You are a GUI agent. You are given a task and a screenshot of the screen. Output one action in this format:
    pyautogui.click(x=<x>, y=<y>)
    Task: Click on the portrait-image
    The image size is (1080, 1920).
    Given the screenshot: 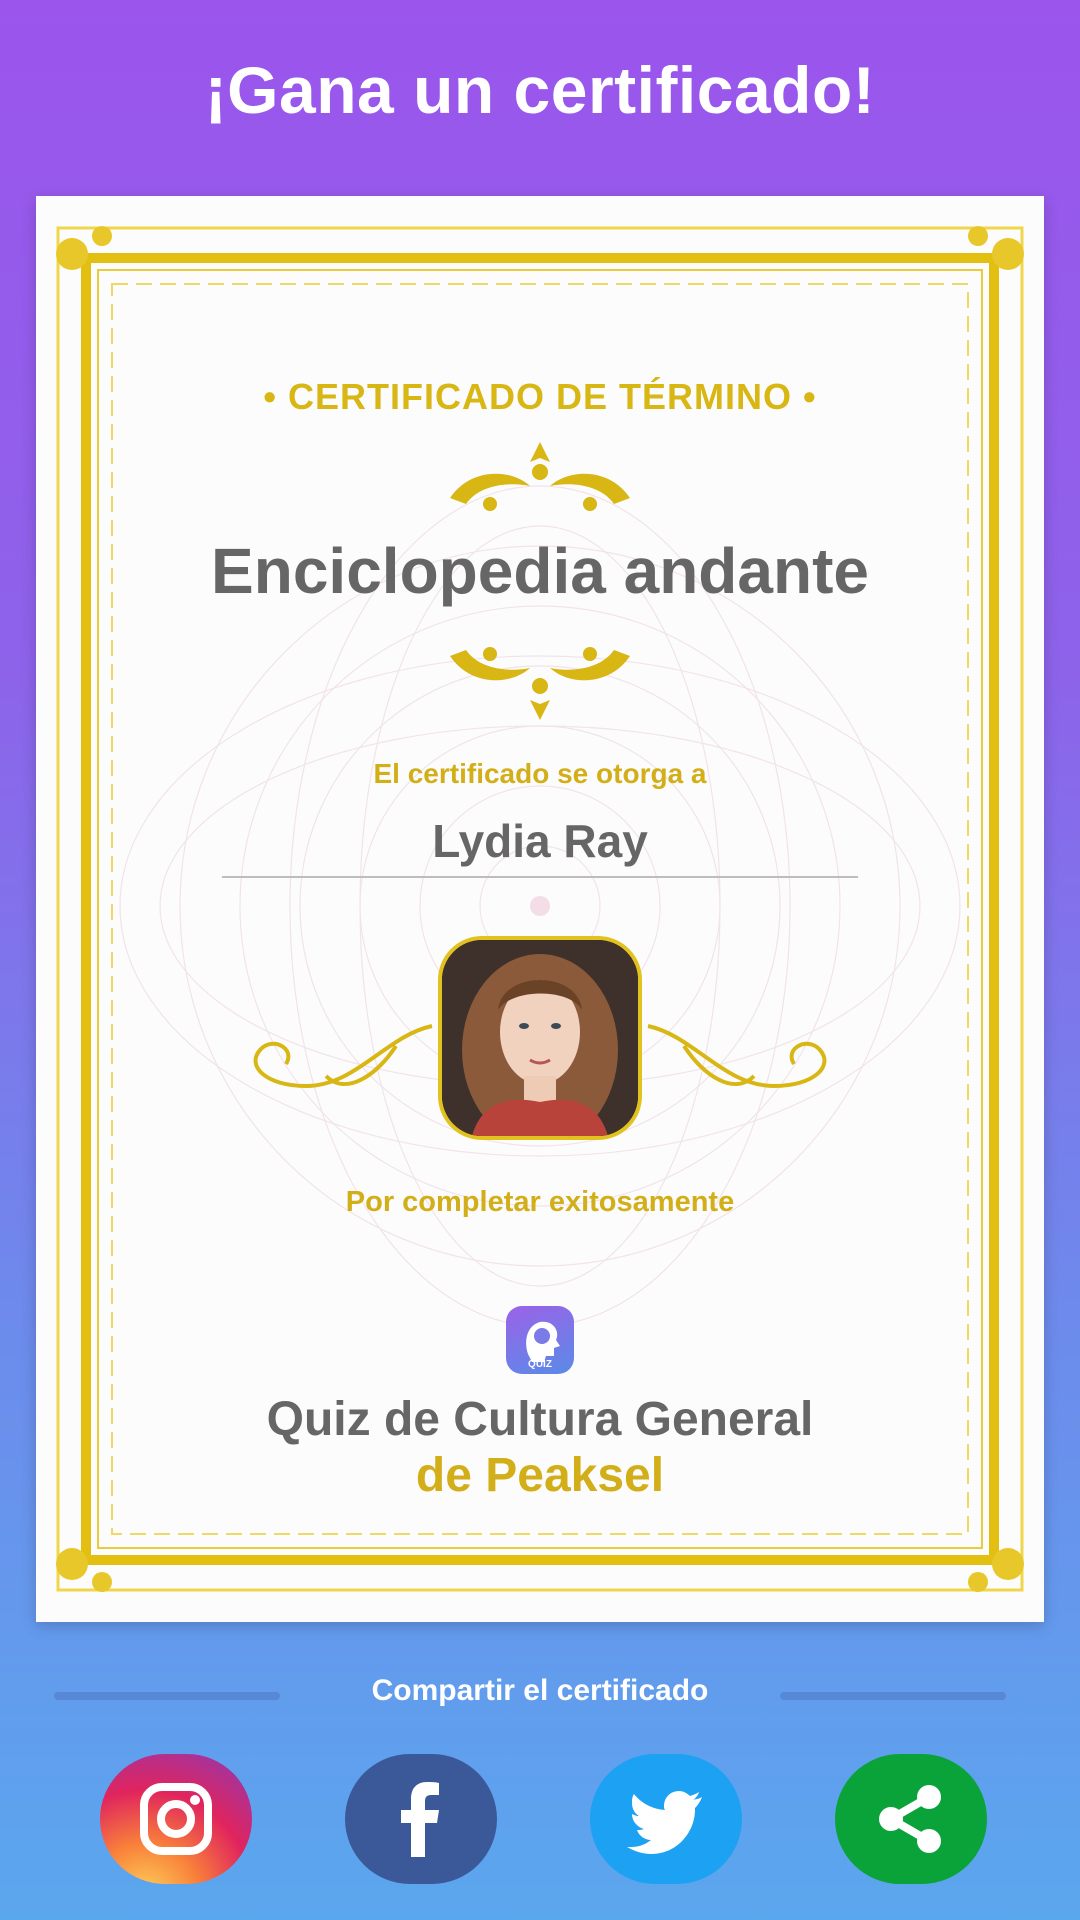 What is the action you would take?
    pyautogui.click(x=540, y=1038)
    